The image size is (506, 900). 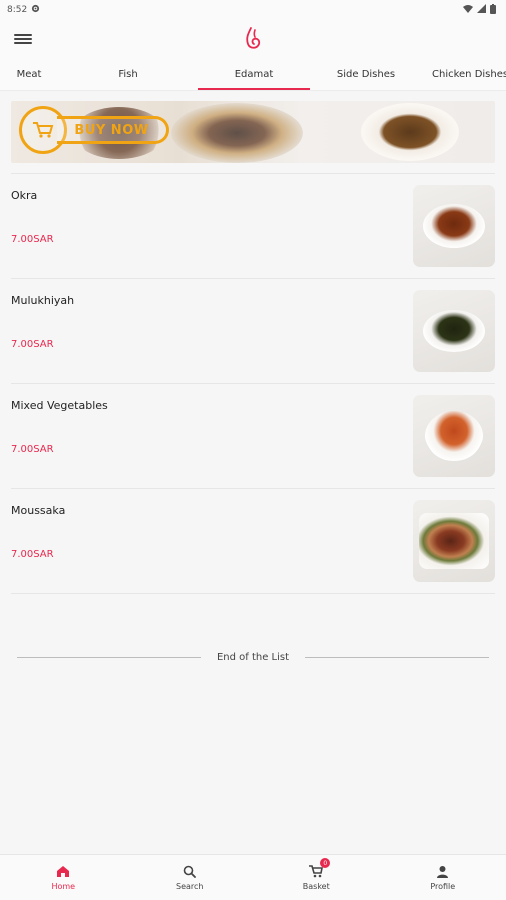 What do you see at coordinates (253, 541) in the screenshot?
I see `list-item: Moussaka 7.00SAR` at bounding box center [253, 541].